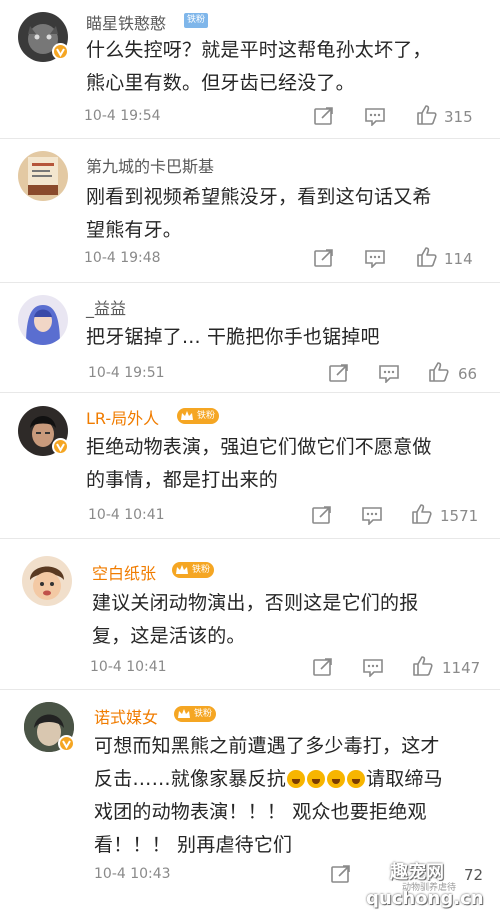 The width and height of the screenshot is (500, 912). Describe the element at coordinates (132, 874) in the screenshot. I see `timestamp: 10-4 10:43` at that location.